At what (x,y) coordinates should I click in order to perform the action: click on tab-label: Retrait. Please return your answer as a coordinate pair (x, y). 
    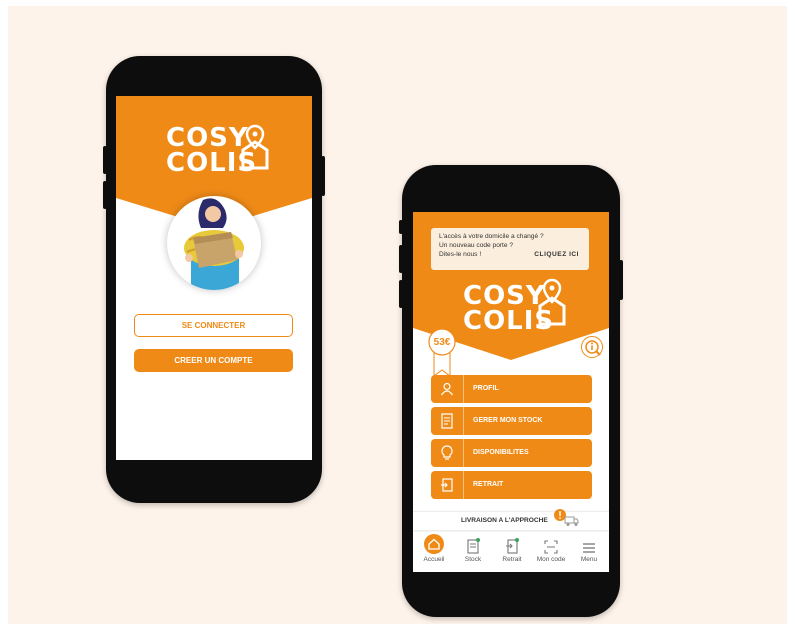
    Looking at the image, I should click on (512, 559).